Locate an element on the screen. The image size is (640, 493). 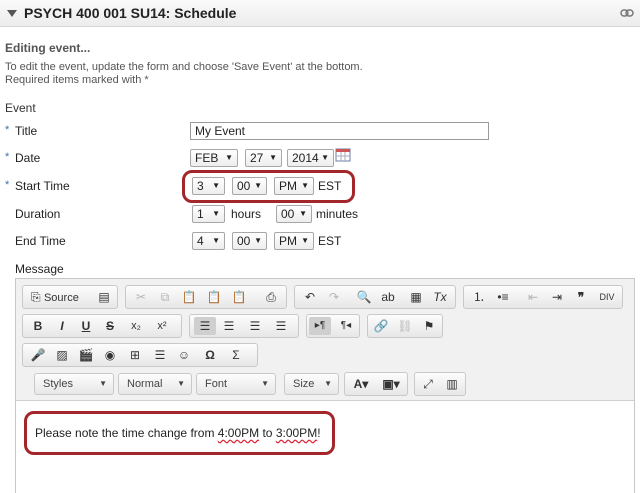
calendar-icon is located at coordinates (343, 155).